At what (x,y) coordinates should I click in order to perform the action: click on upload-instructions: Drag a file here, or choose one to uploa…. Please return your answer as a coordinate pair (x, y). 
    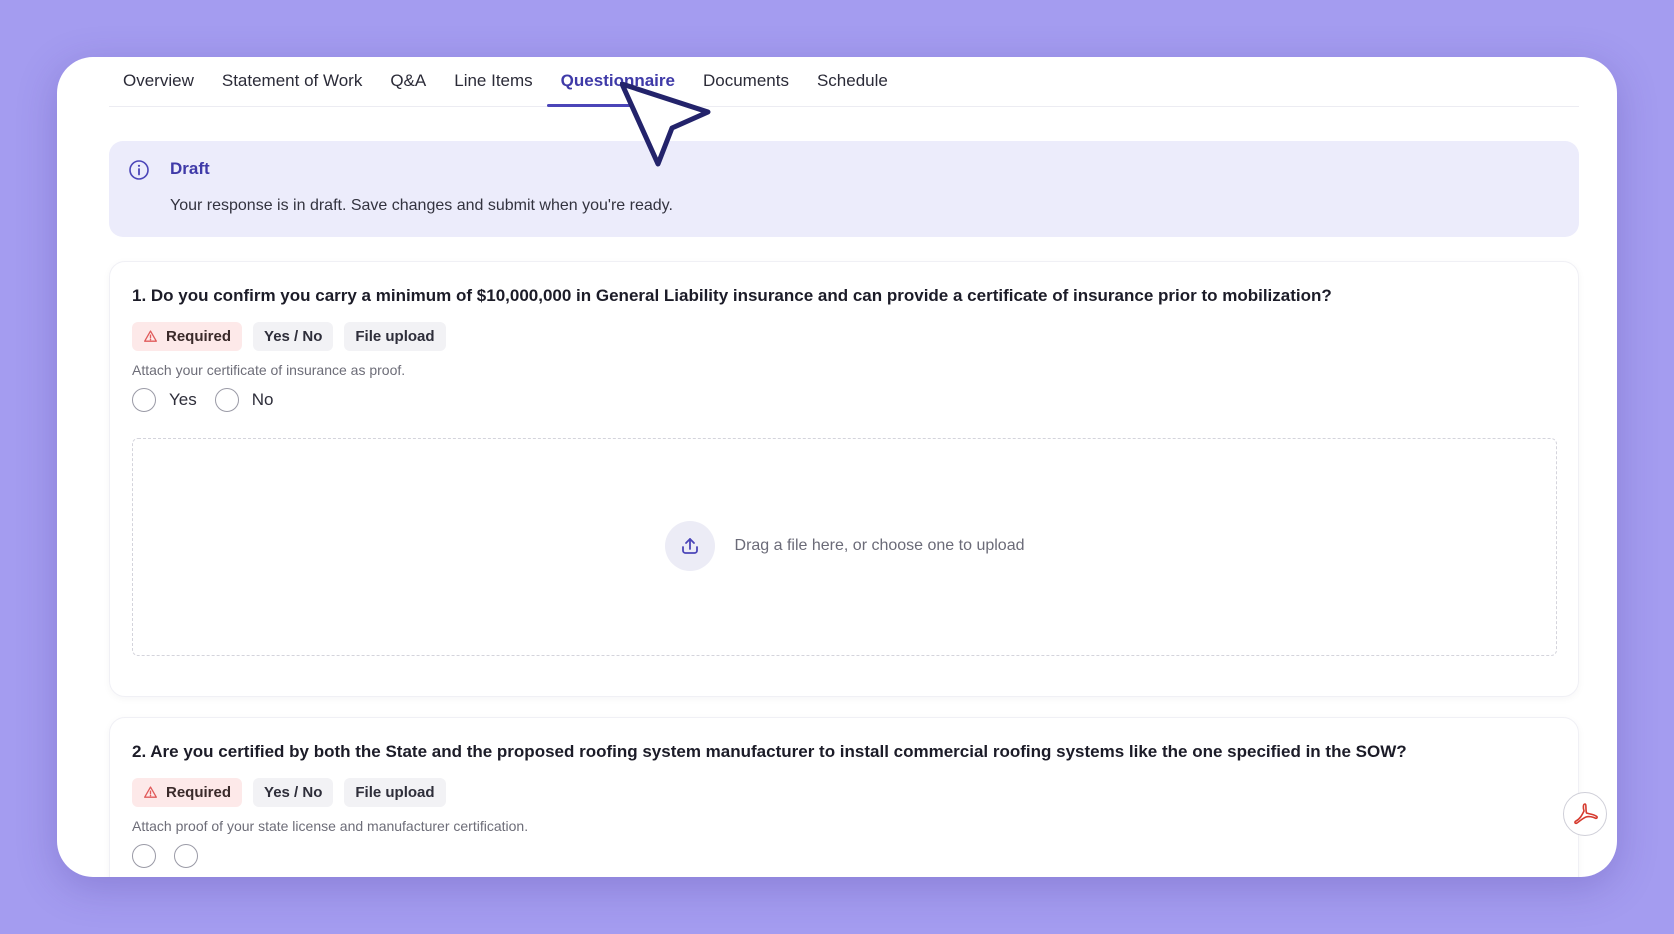
    Looking at the image, I should click on (880, 546).